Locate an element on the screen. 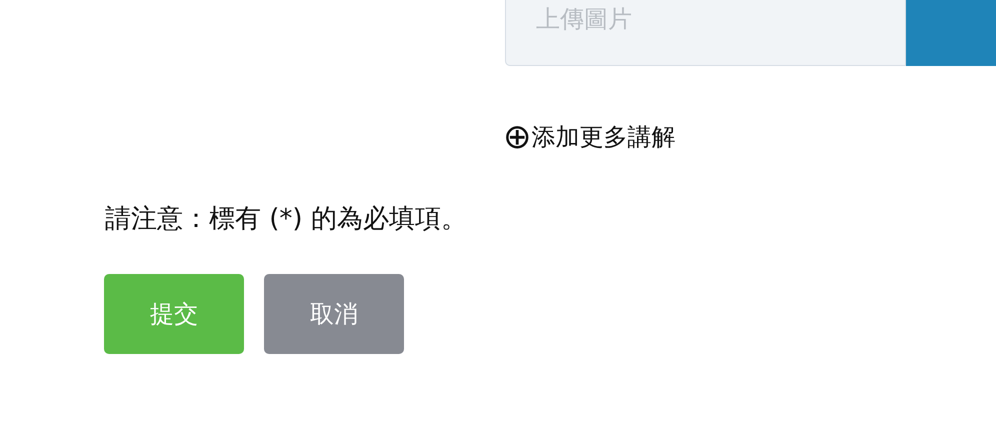  add-more-link: ⊕添加更多講解 is located at coordinates (589, 137).